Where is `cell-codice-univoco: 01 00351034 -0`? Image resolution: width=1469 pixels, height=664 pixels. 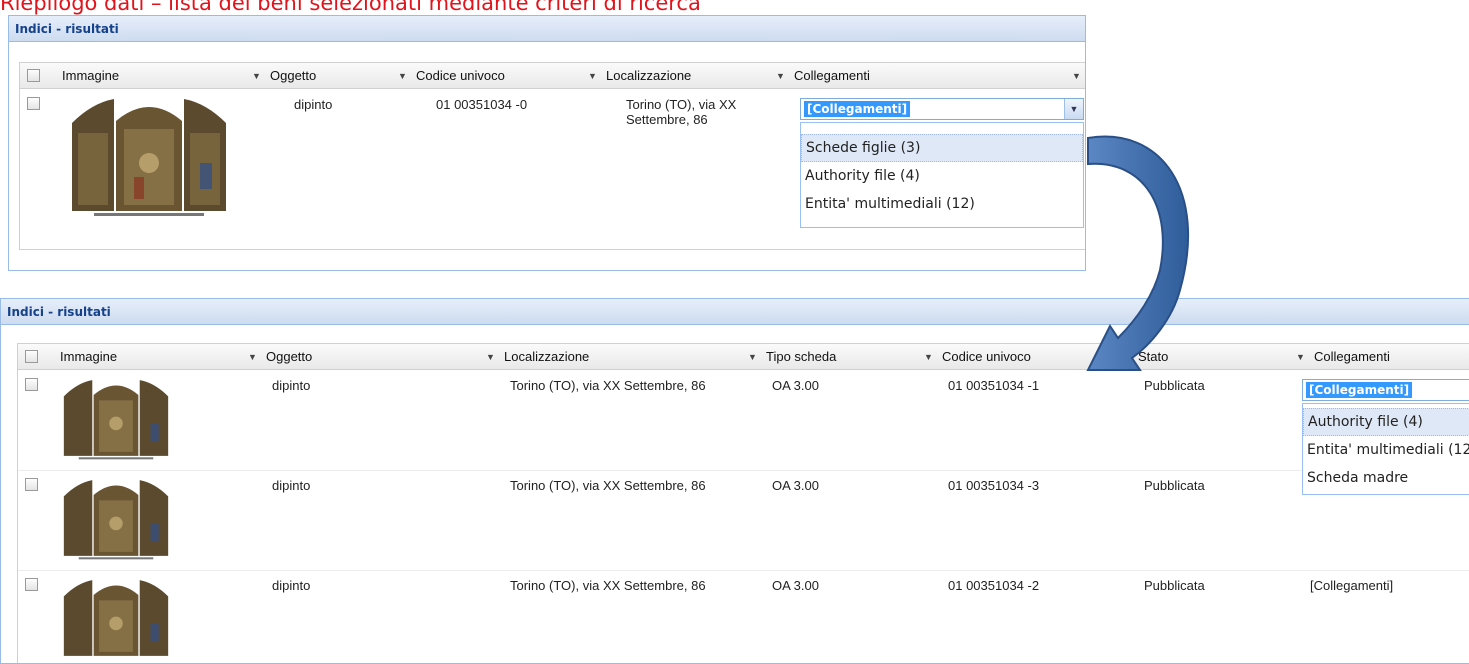 cell-codice-univoco: 01 00351034 -0 is located at coordinates (482, 104).